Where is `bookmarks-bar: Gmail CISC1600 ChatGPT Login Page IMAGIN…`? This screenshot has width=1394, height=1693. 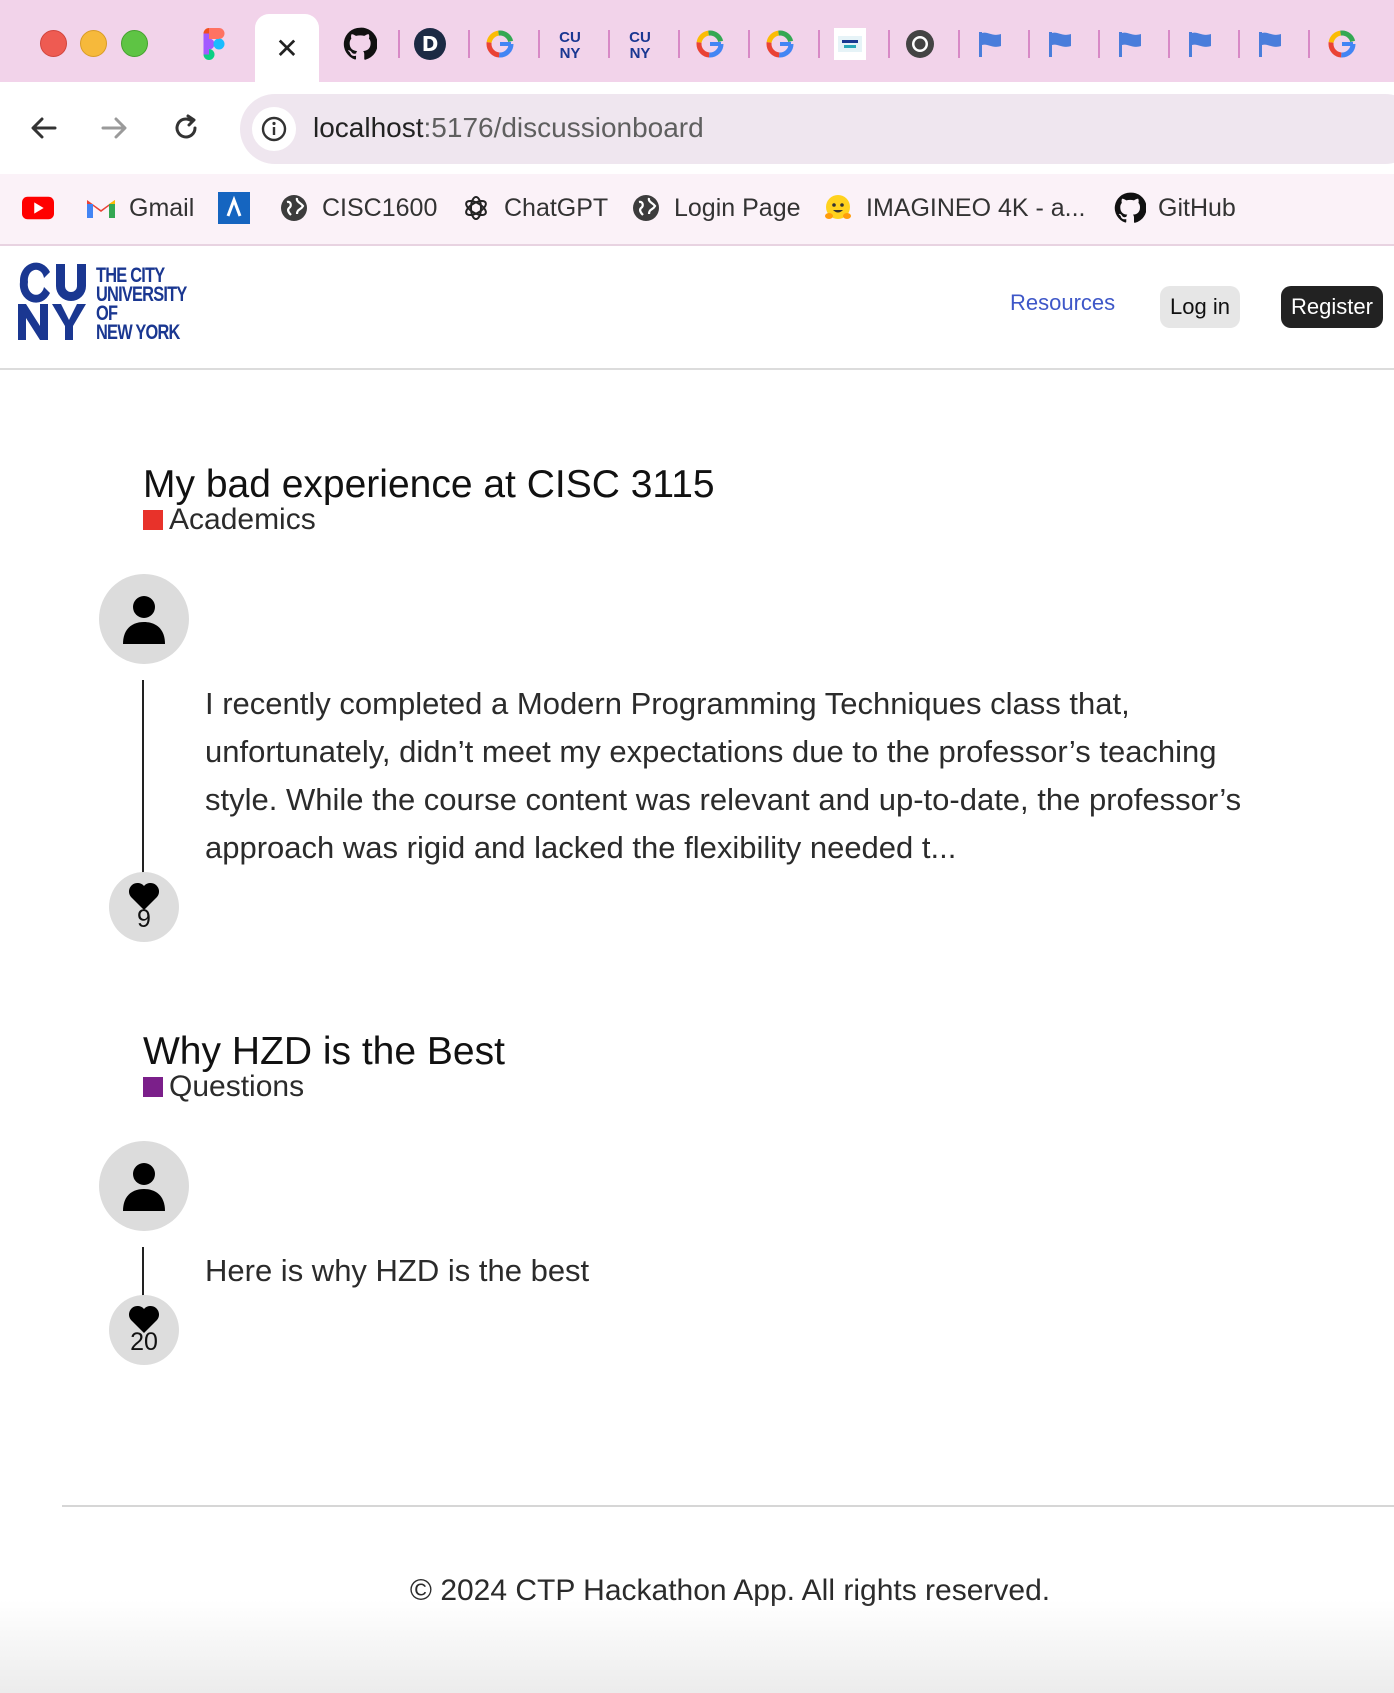
bookmarks-bar: Gmail CISC1600 ChatGPT Login Page IMAGIN… is located at coordinates (697, 210).